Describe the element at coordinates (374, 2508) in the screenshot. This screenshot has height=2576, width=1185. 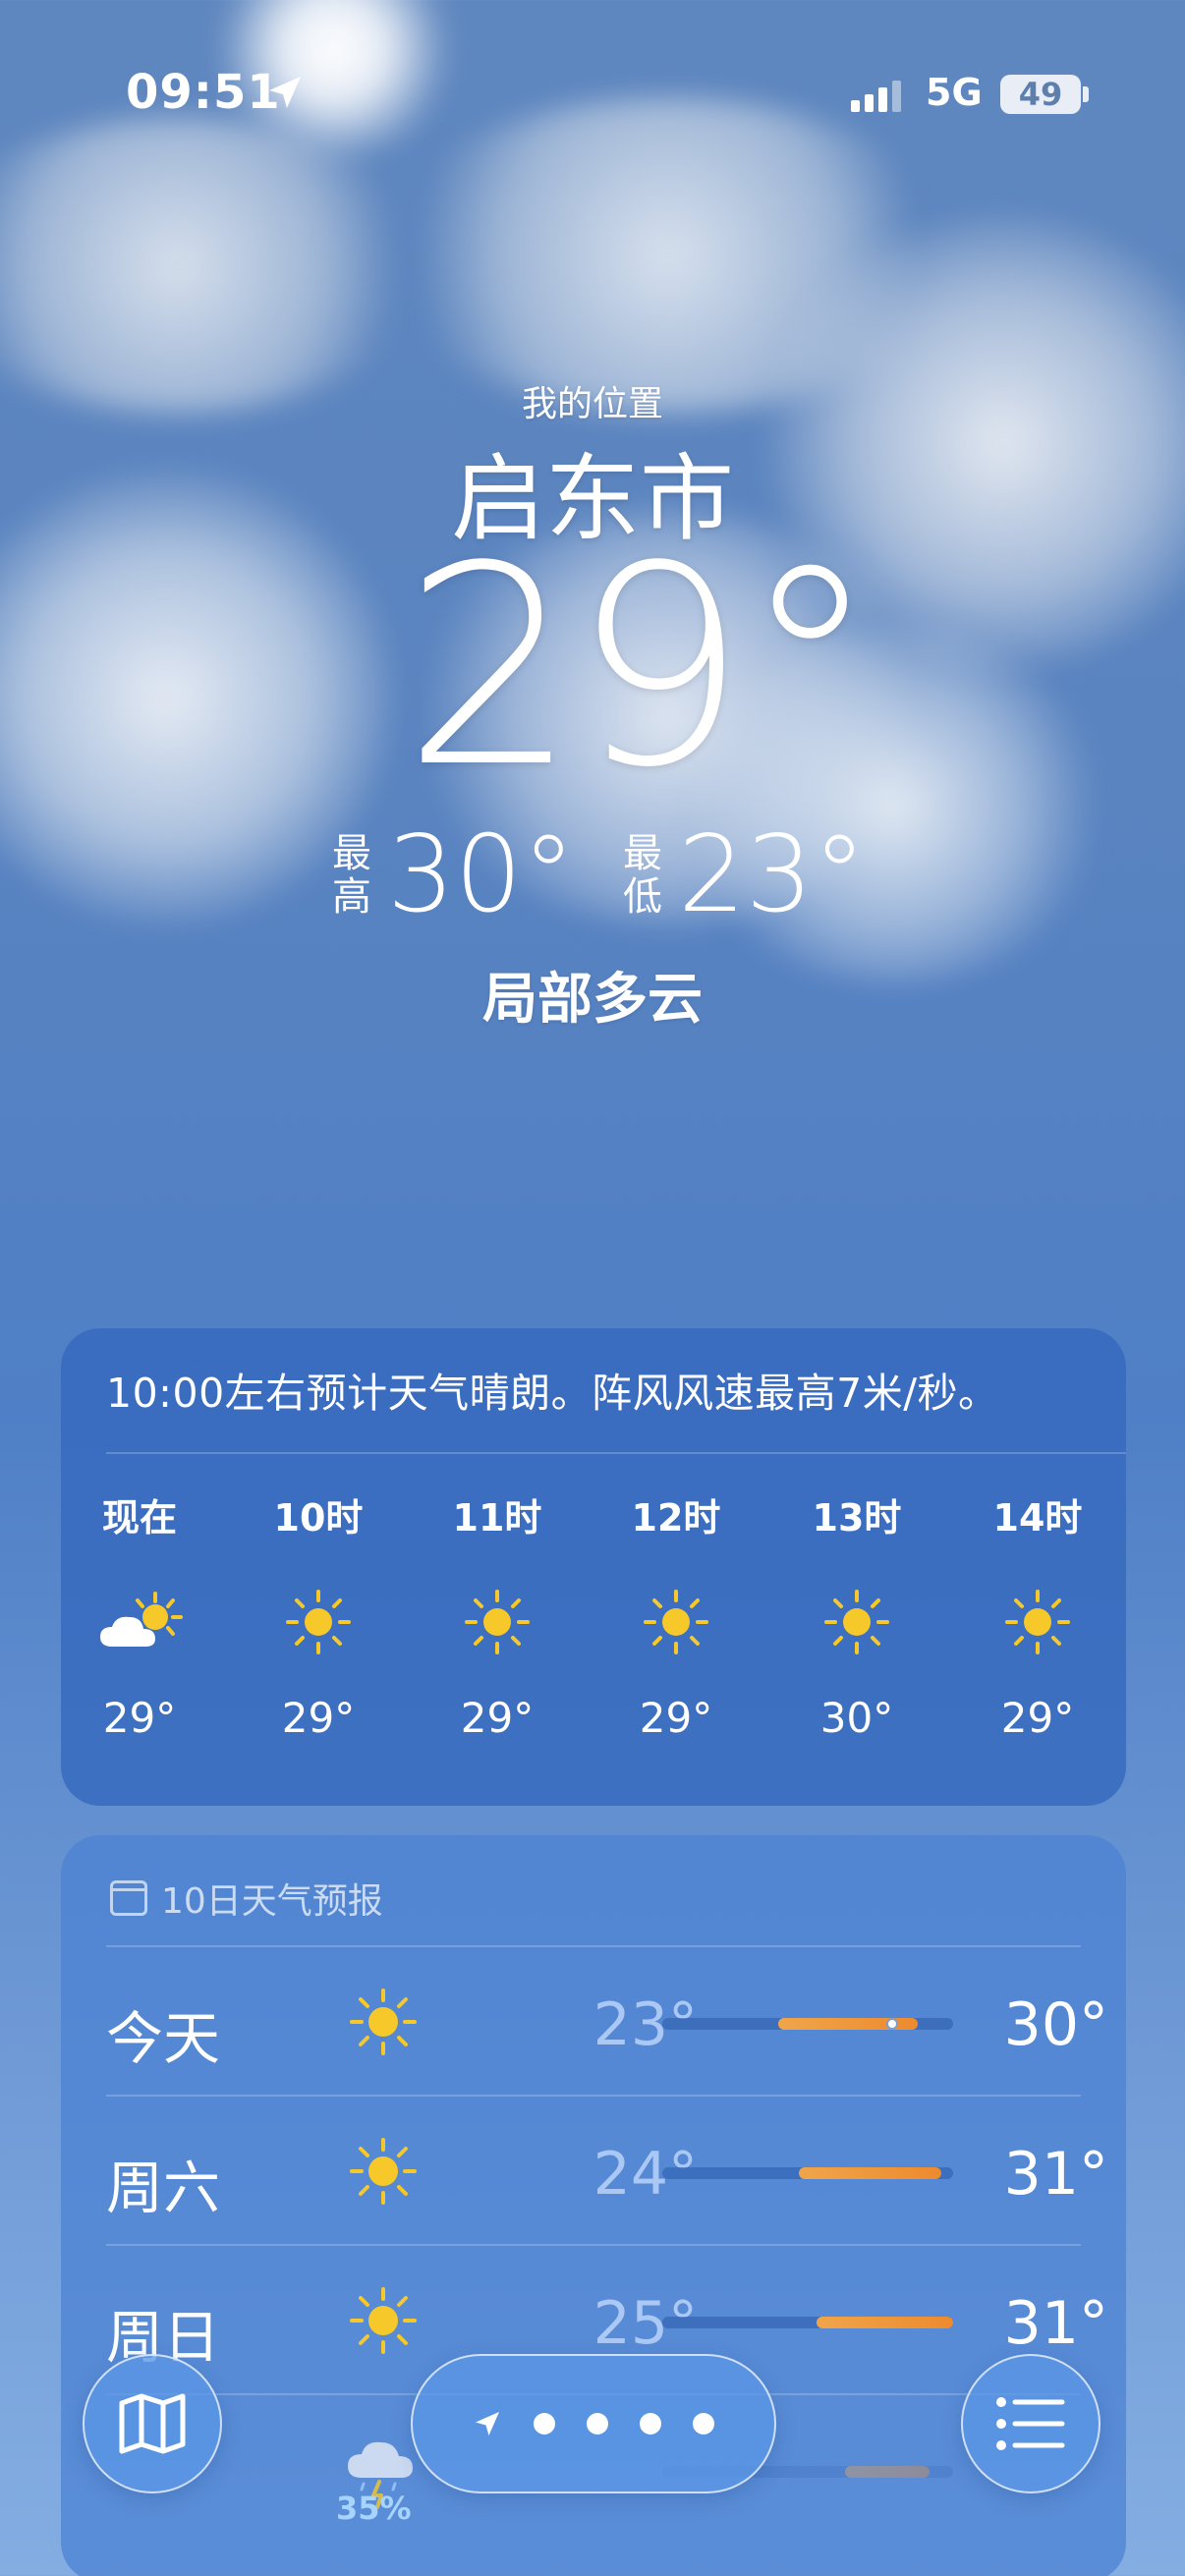
I see `rain-chance: 35%` at that location.